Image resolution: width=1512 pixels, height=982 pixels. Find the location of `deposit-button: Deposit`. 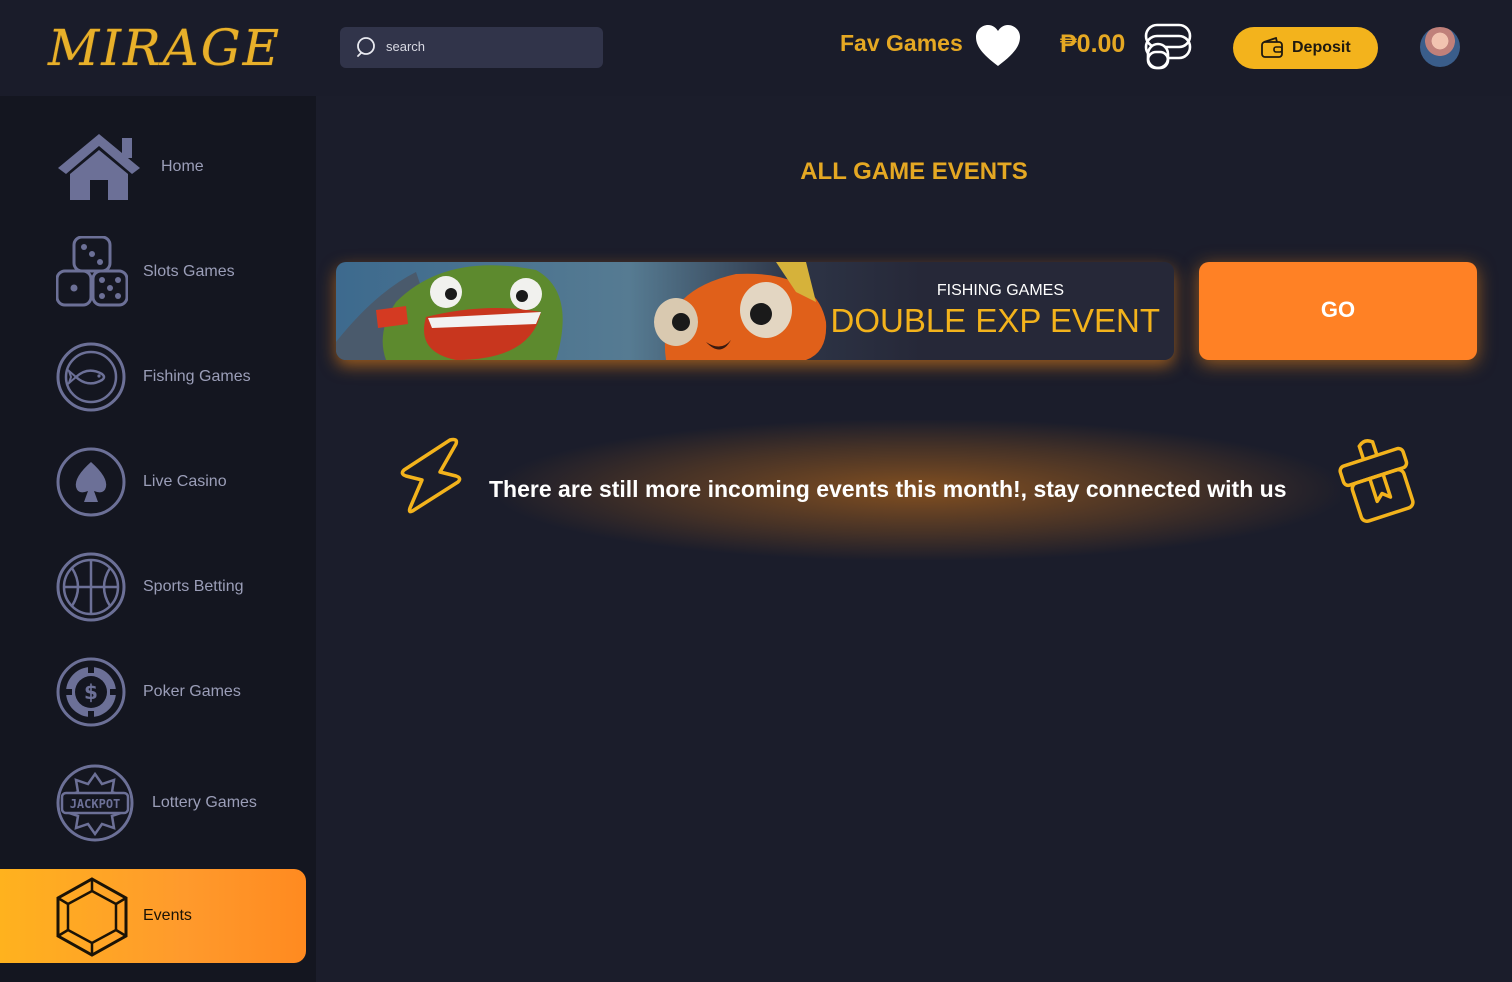

deposit-button: Deposit is located at coordinates (1305, 48).